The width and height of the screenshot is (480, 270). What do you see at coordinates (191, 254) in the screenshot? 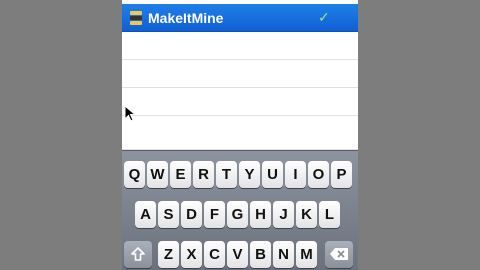
I see `key-x: X` at bounding box center [191, 254].